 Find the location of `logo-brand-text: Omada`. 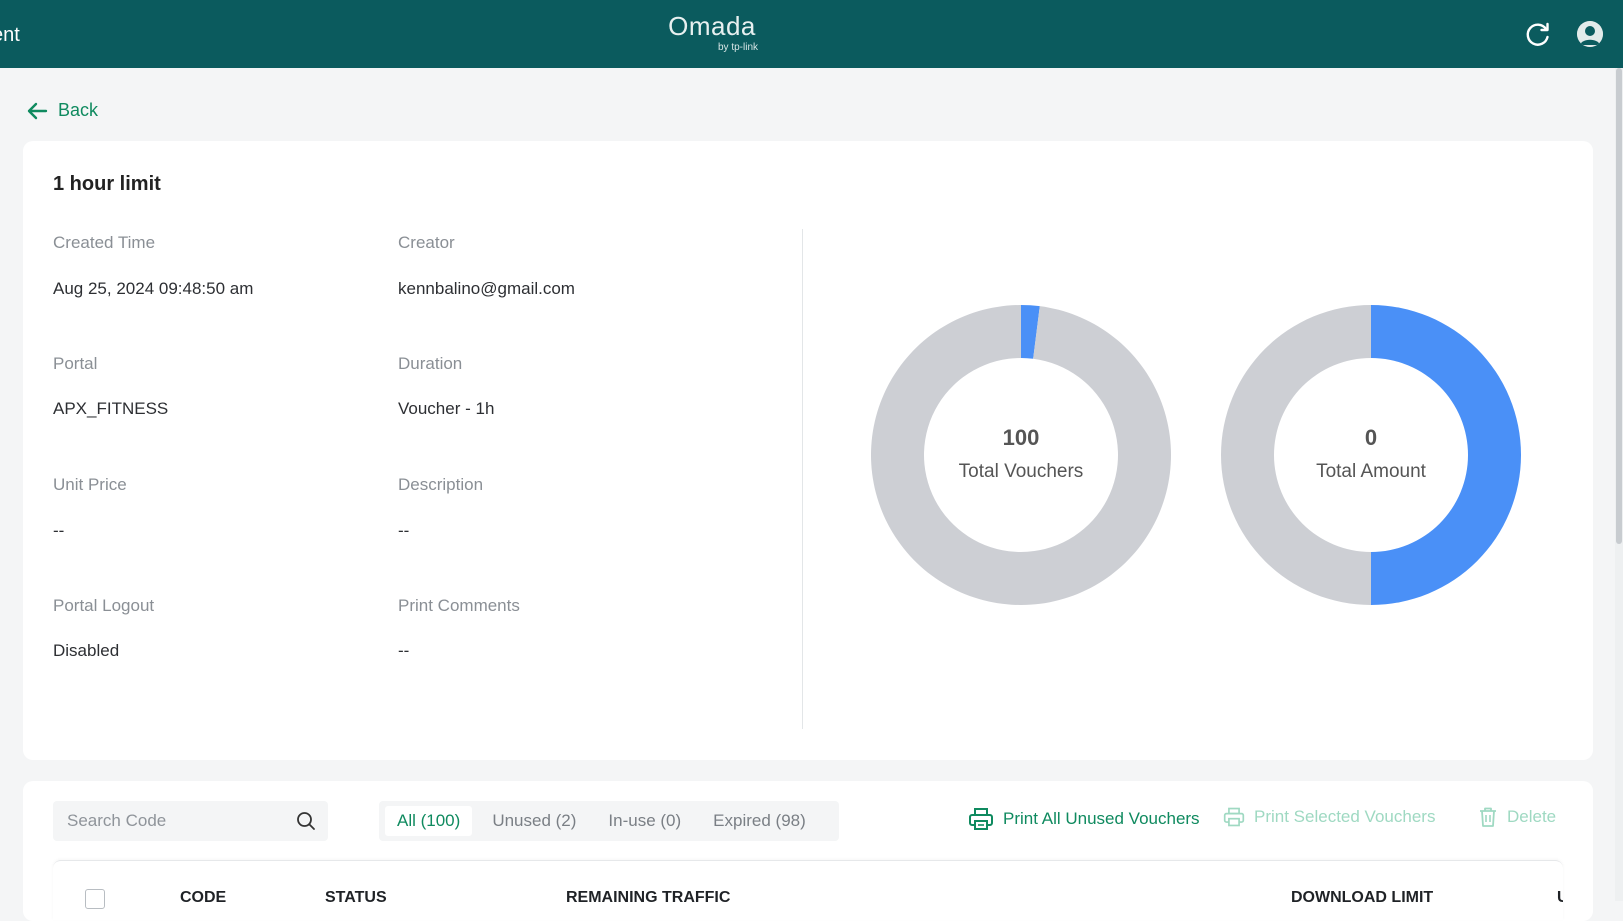

logo-brand-text: Omada is located at coordinates (712, 26).